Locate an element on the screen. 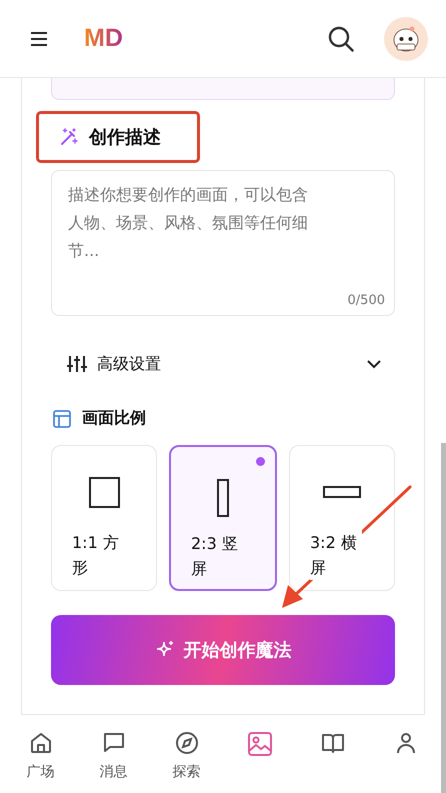 This screenshot has height=793, width=446. tab: 消息 is located at coordinates (113, 754).